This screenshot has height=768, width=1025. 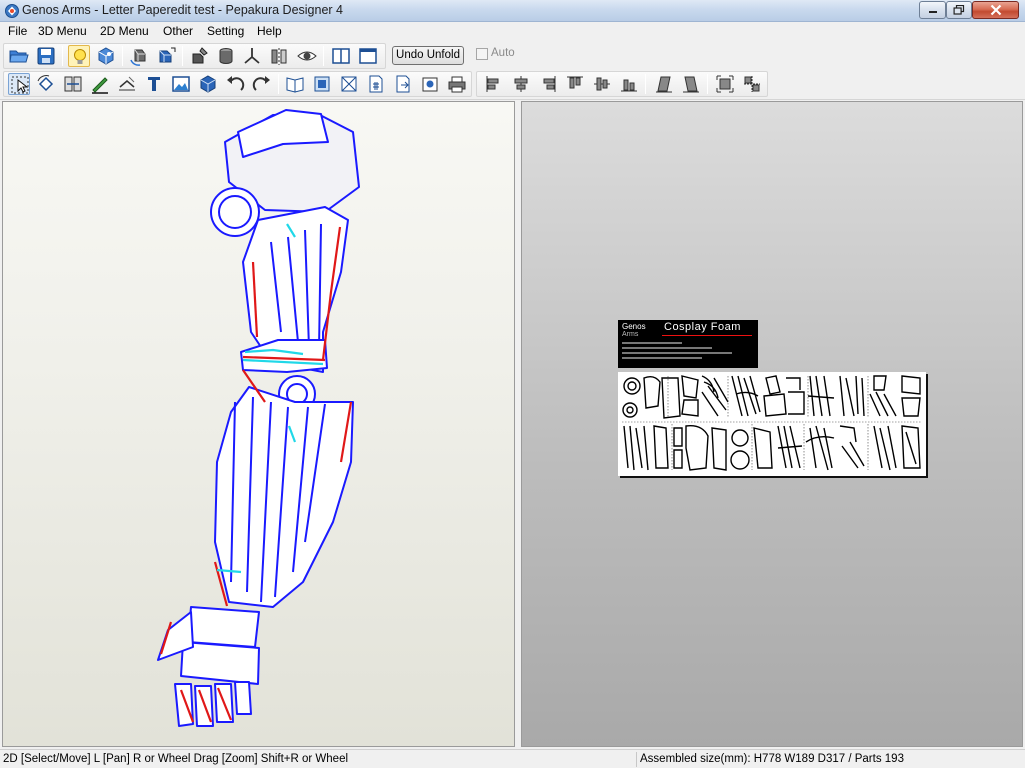 I want to click on cylinder-icon, so click(x=226, y=56).